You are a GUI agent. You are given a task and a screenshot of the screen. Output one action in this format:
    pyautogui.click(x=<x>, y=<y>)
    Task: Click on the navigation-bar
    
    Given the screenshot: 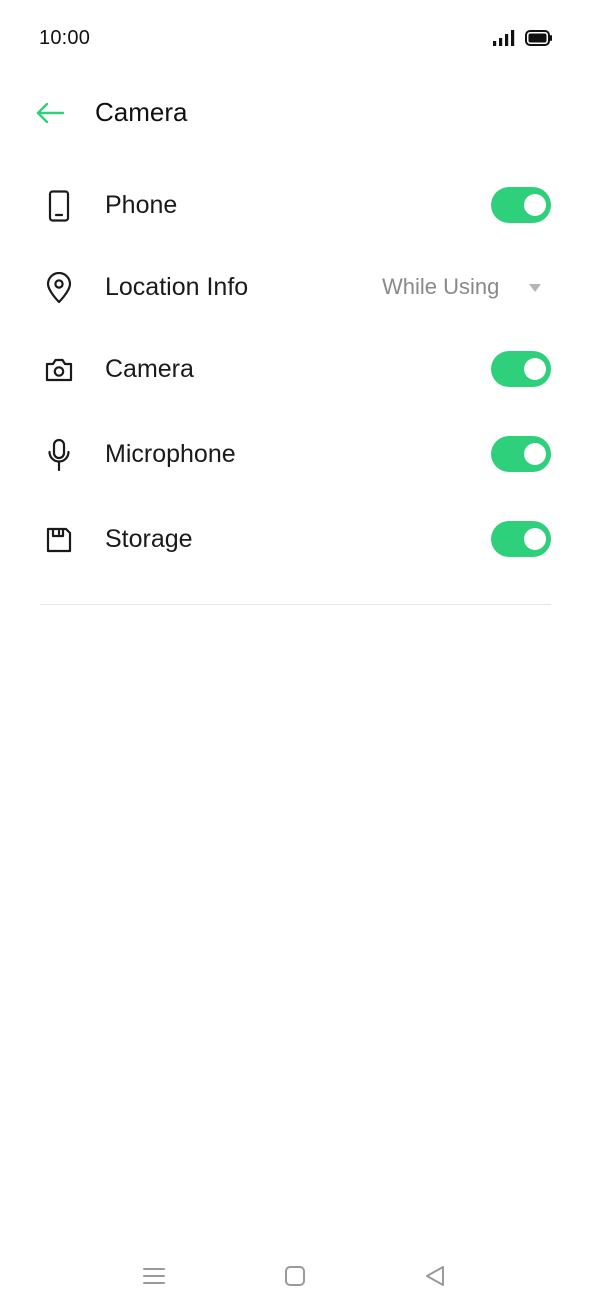 What is the action you would take?
    pyautogui.click(x=295, y=1276)
    